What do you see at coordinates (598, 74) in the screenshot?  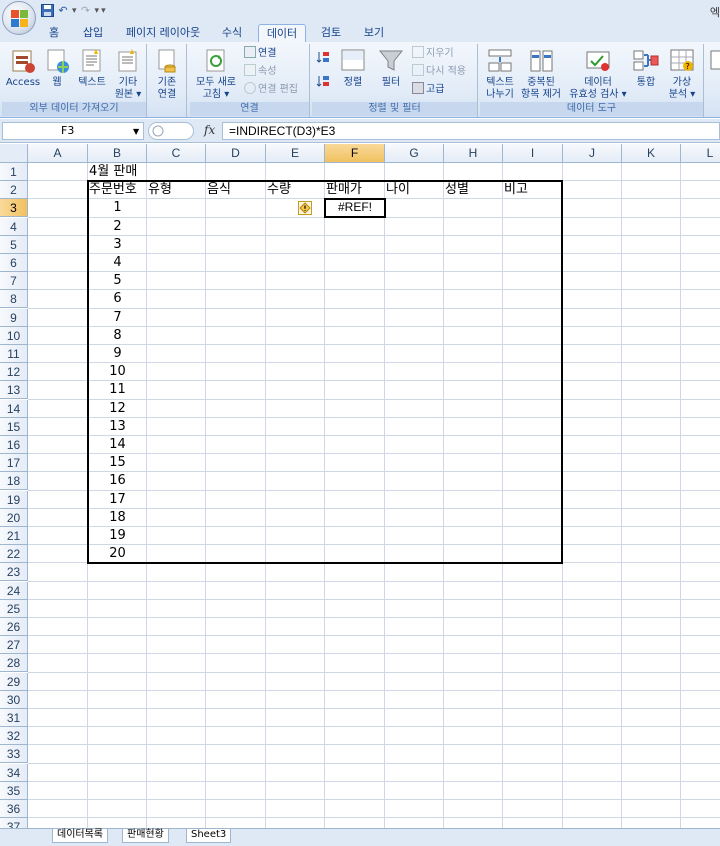 I see `data-validation-button: 데이터 유효성 검사 ▾` at bounding box center [598, 74].